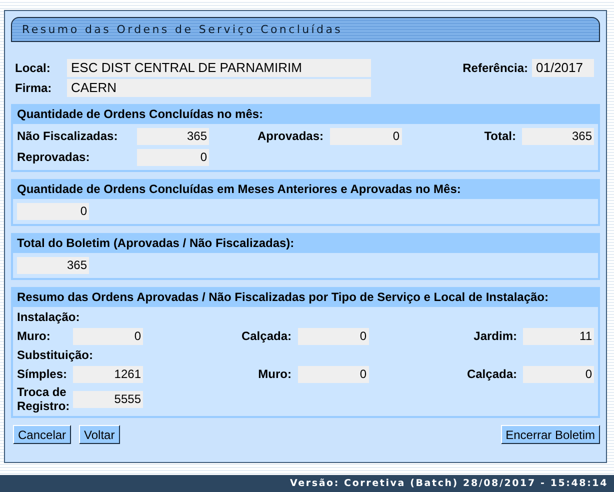  Describe the element at coordinates (108, 399) in the screenshot. I see `value-field: 5555` at that location.